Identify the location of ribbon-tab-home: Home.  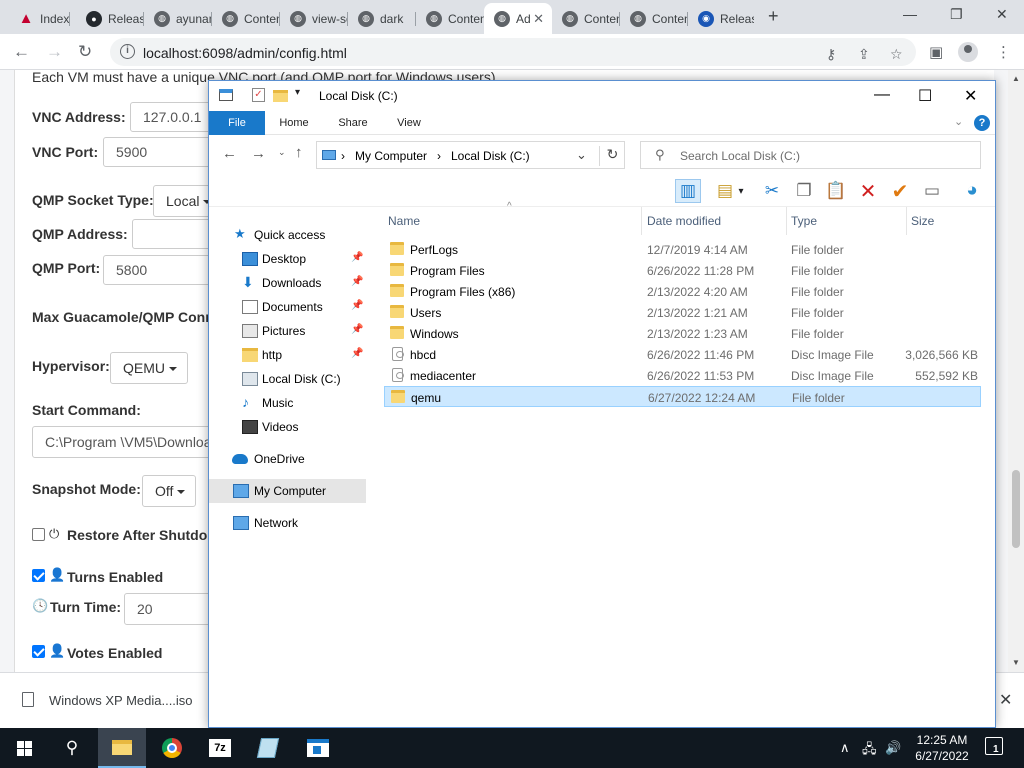
(294, 123).